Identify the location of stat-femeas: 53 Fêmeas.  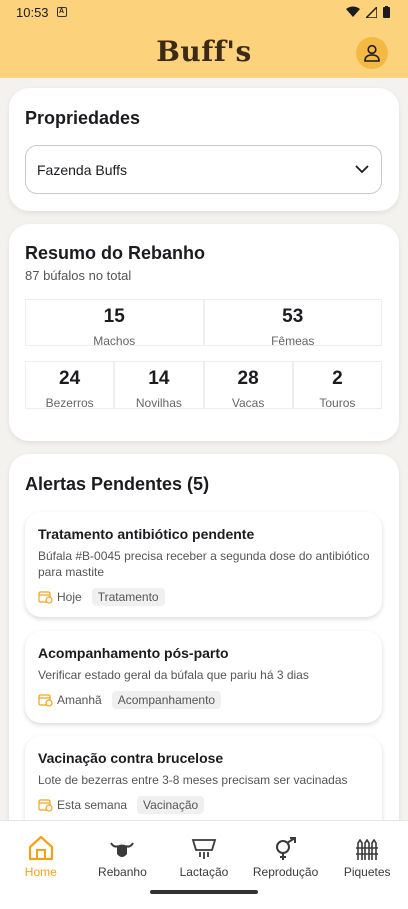
(292, 323).